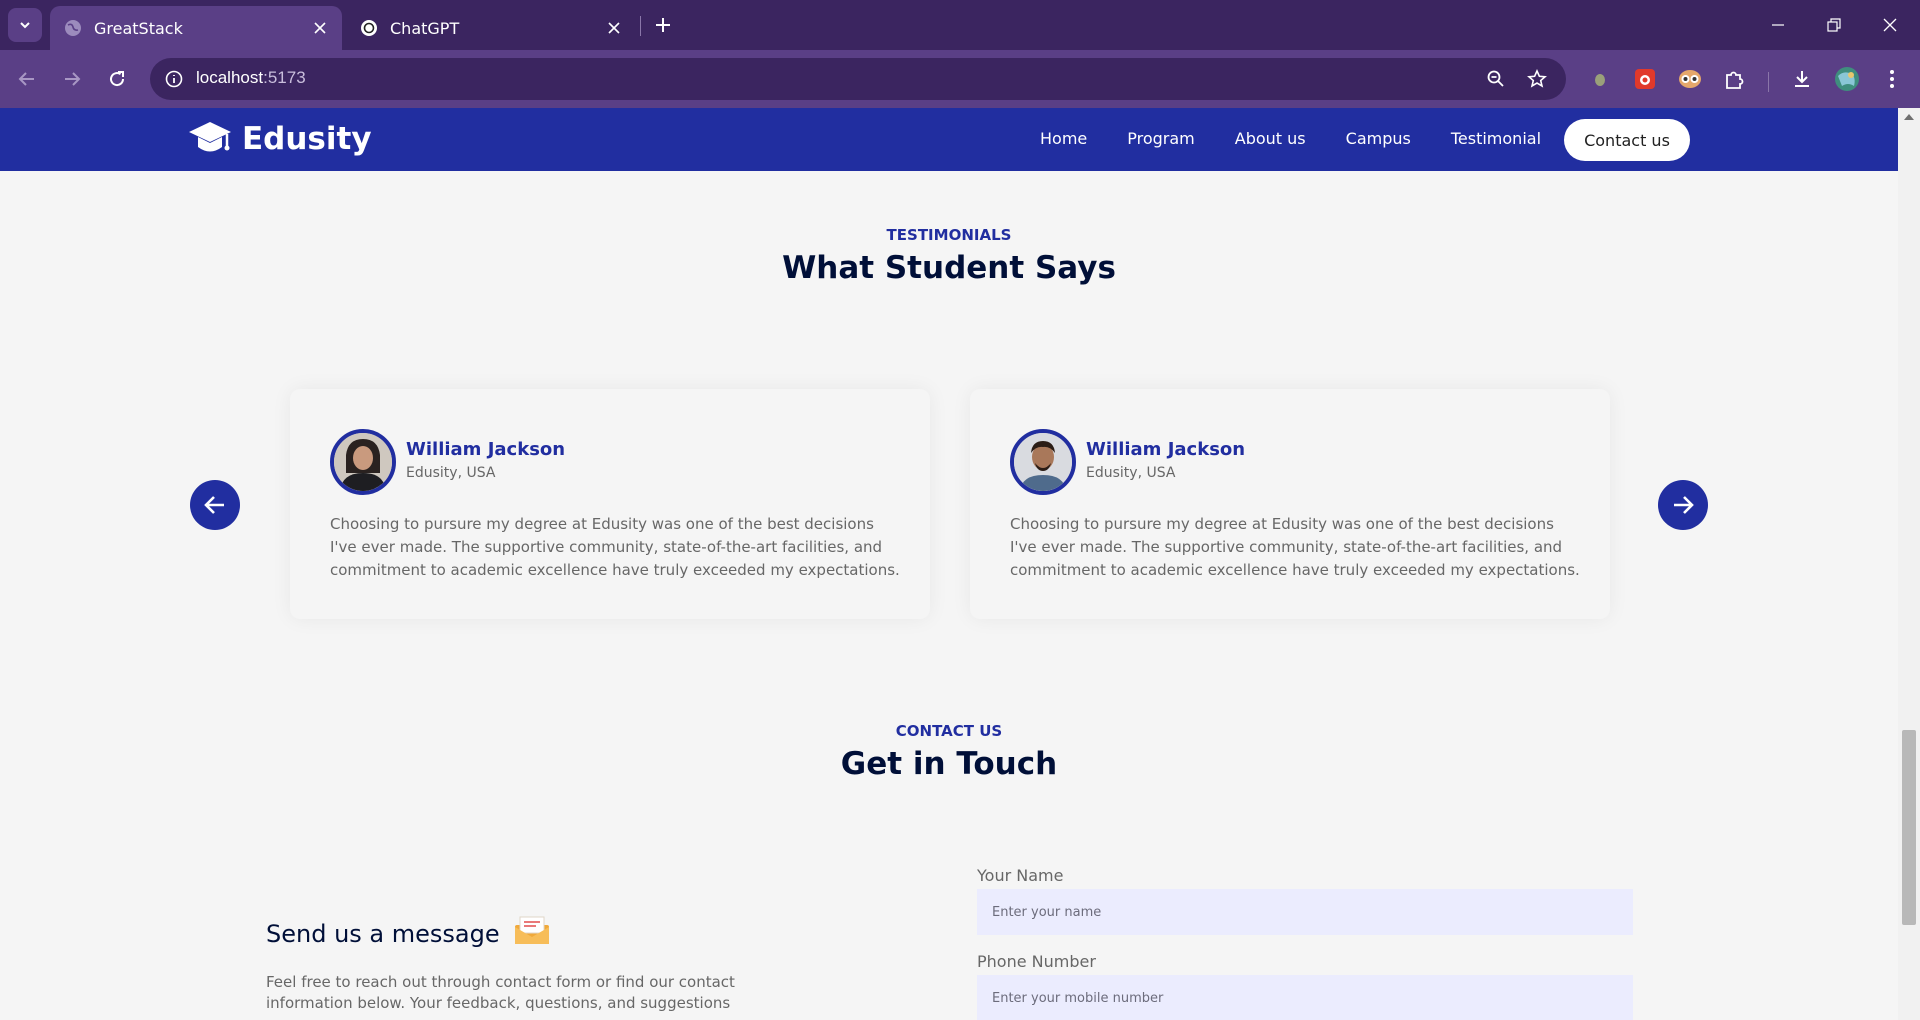  What do you see at coordinates (1909, 827) in the screenshot?
I see `scroll-thumb` at bounding box center [1909, 827].